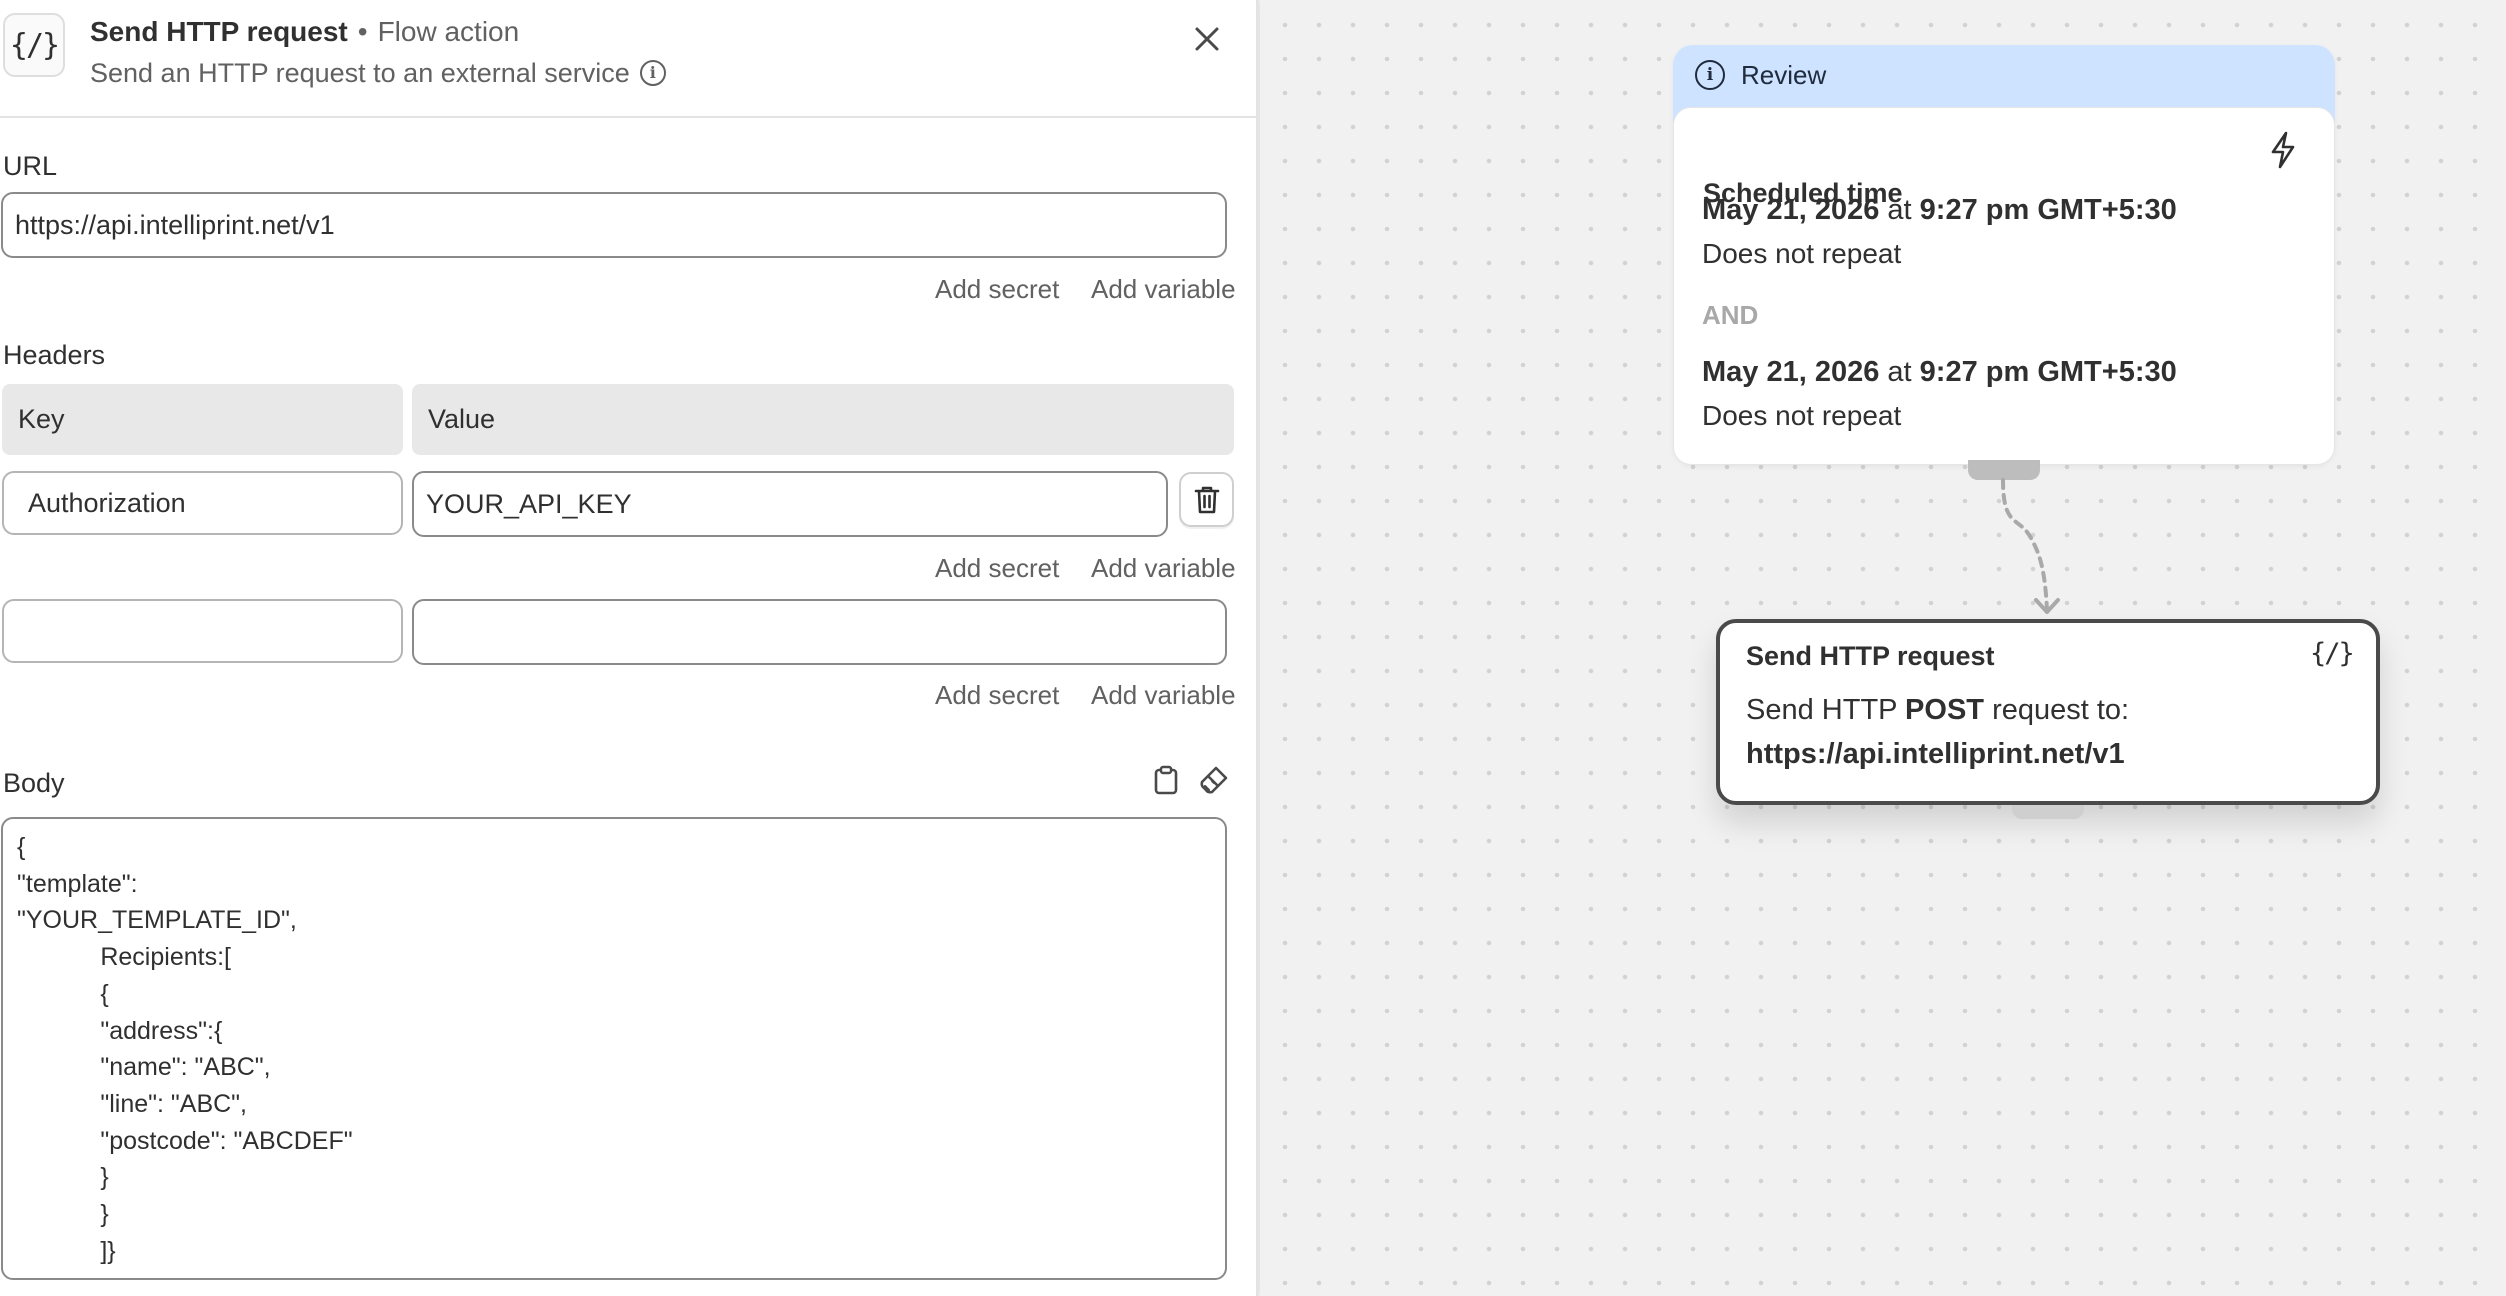  What do you see at coordinates (2283, 150) in the screenshot?
I see `lightning-bolt-icon` at bounding box center [2283, 150].